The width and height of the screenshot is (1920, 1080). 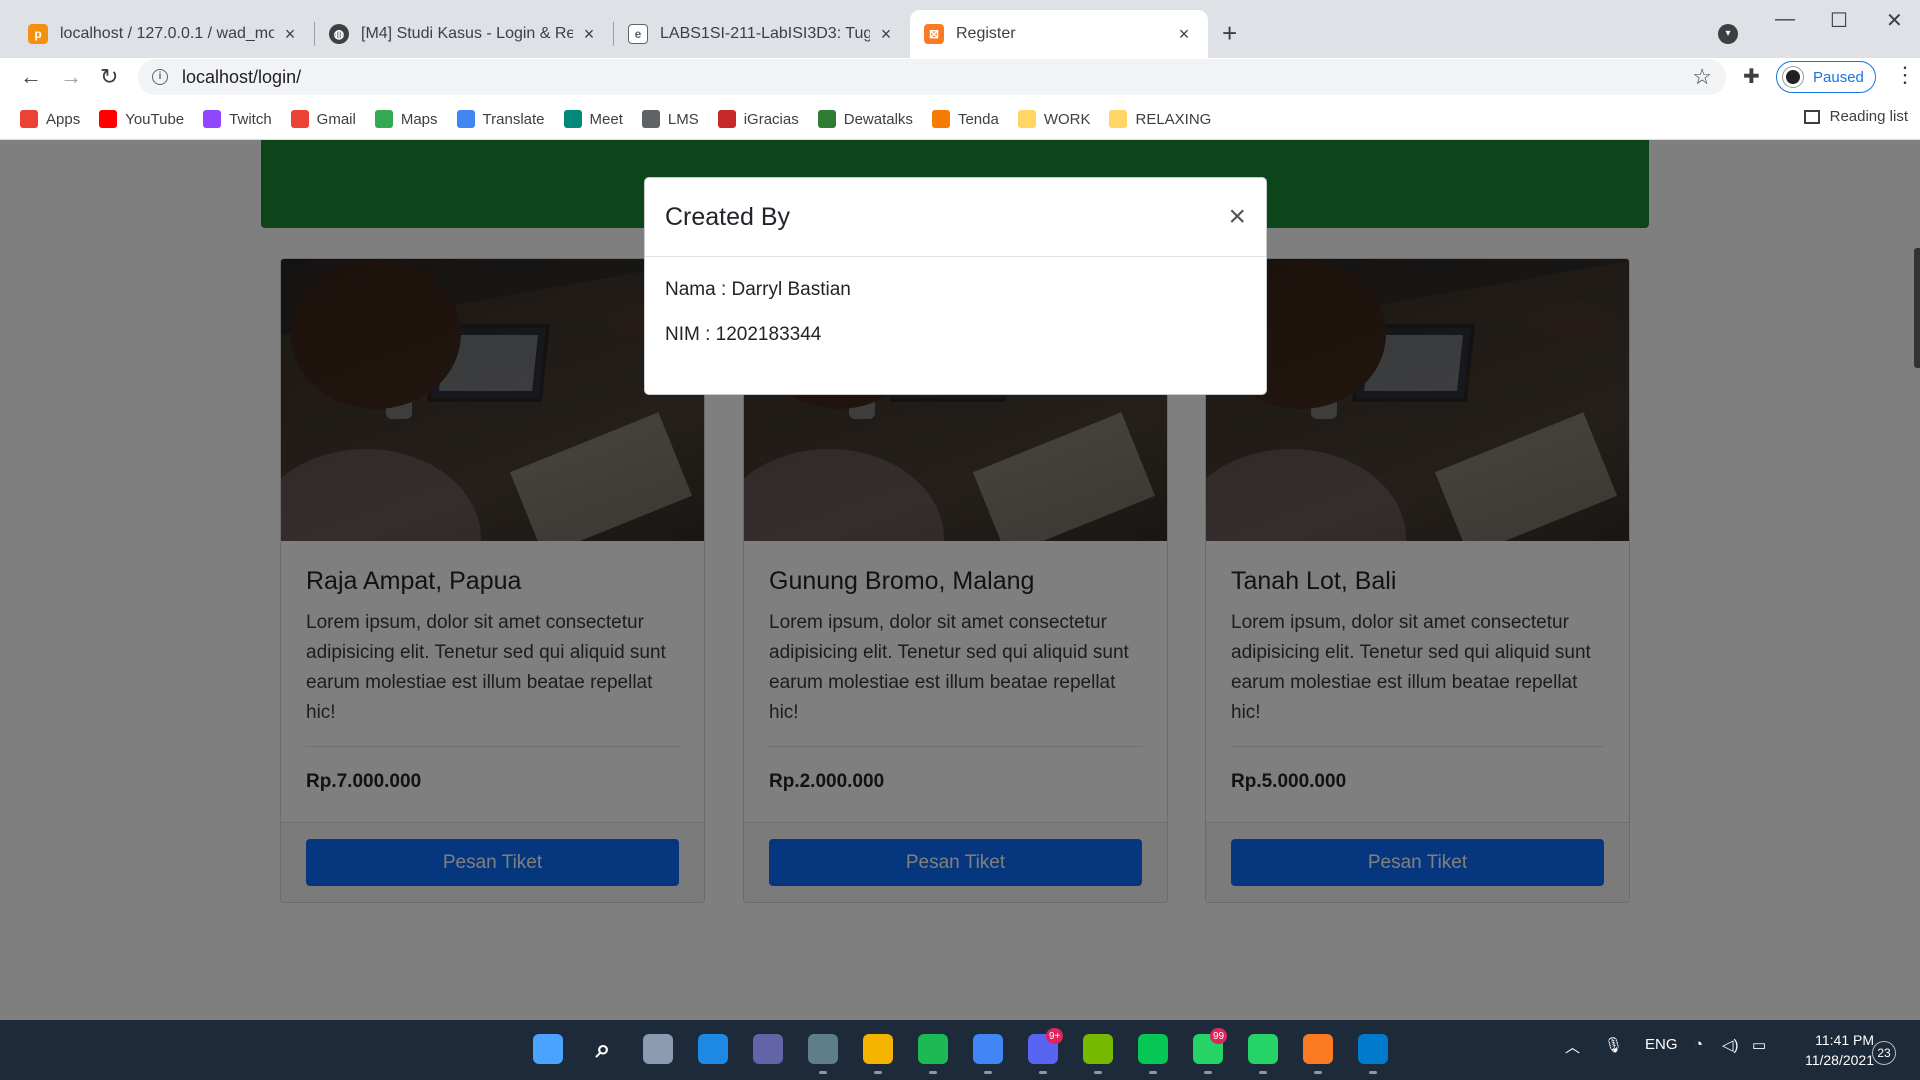 I want to click on whatsapp-icon, so click(x=1263, y=1049).